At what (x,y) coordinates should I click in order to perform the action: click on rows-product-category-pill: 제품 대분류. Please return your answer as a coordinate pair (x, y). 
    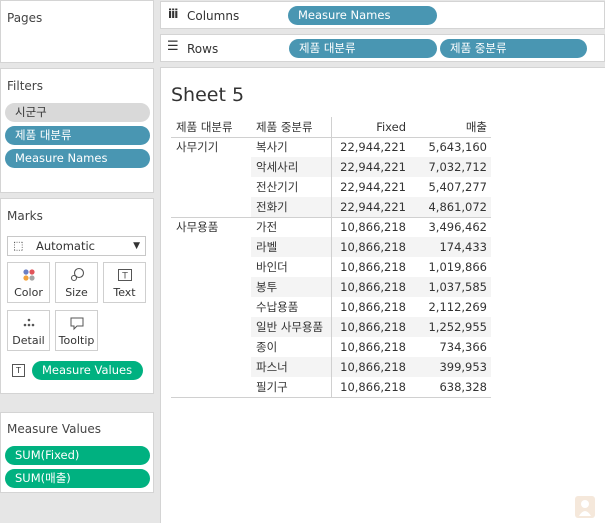
    Looking at the image, I should click on (363, 48).